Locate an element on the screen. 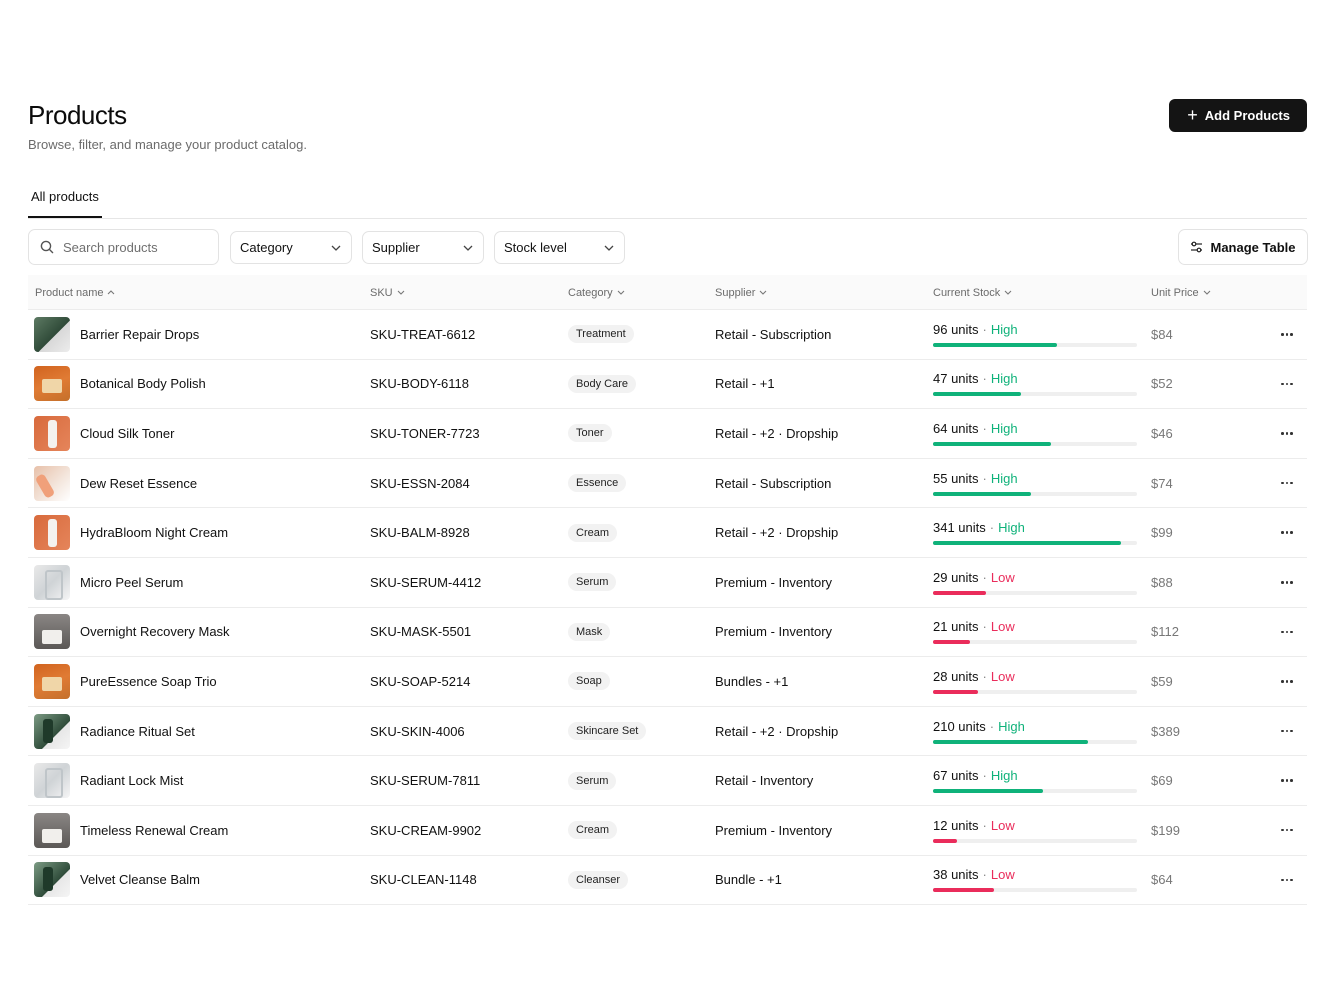 Image resolution: width=1336 pixels, height=1002 pixels. stock-text: 29 units · Low is located at coordinates (974, 577).